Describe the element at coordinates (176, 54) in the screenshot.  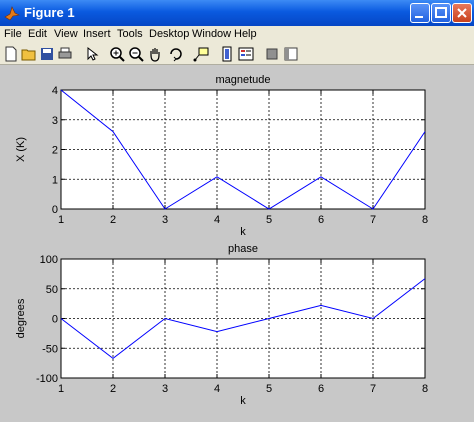
I see `rotate-3d-icon` at that location.